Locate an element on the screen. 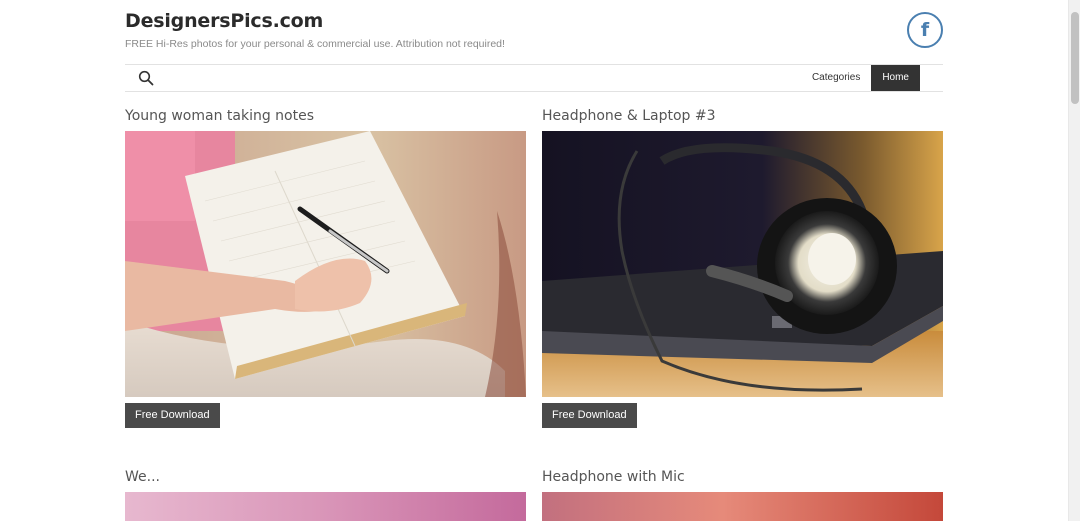  nav-item-categories: Categories is located at coordinates (836, 78).